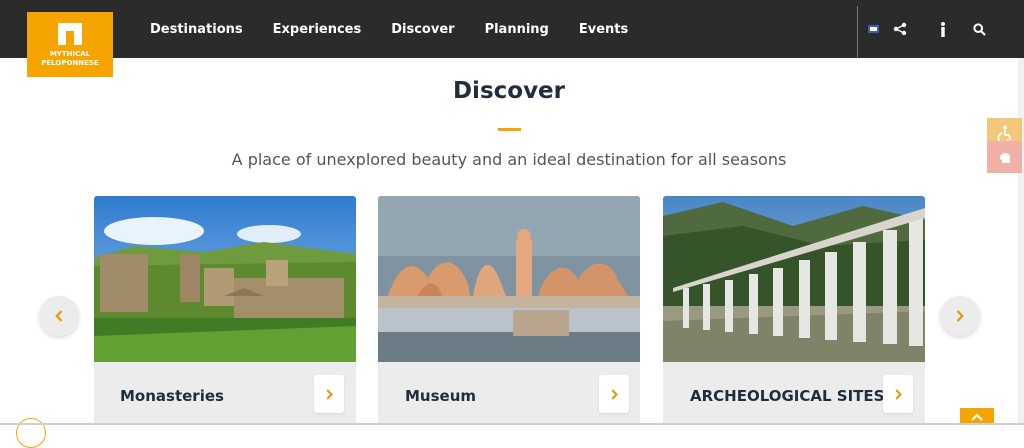 The width and height of the screenshot is (1024, 448). I want to click on nav-destinations: Destinations, so click(196, 29).